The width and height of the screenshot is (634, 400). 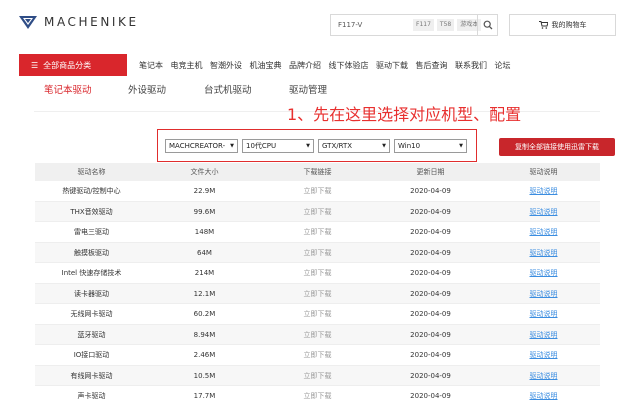 I want to click on cart-label: 我的购物车, so click(x=569, y=25).